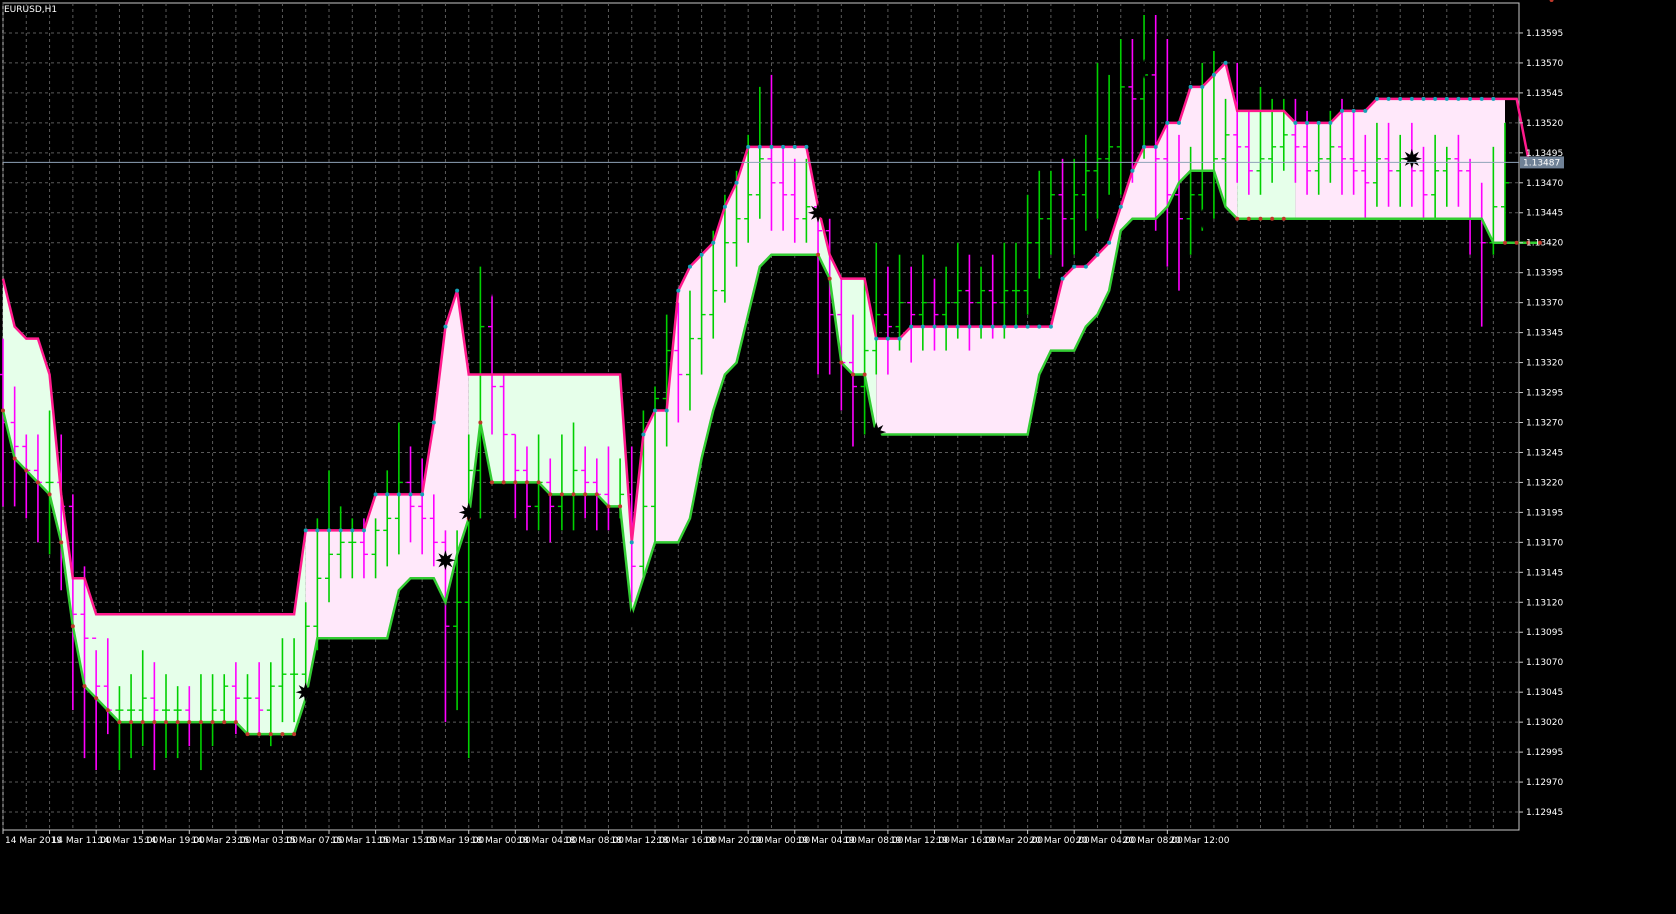 The image size is (1676, 914). Describe the element at coordinates (1544, 483) in the screenshot. I see `y-tick-label: 1.13220` at that location.